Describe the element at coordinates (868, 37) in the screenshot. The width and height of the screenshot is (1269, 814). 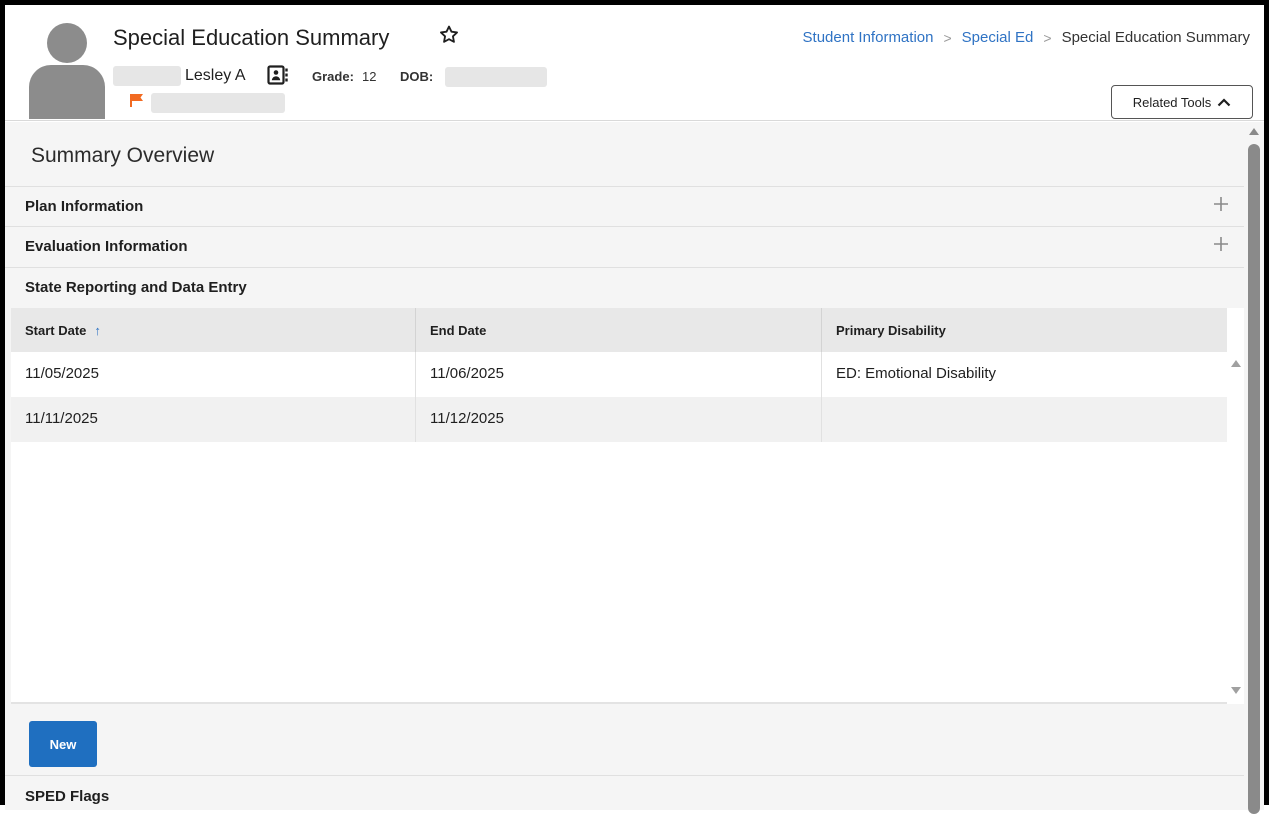
I see `breadcrumb-student-information: Student Information` at that location.